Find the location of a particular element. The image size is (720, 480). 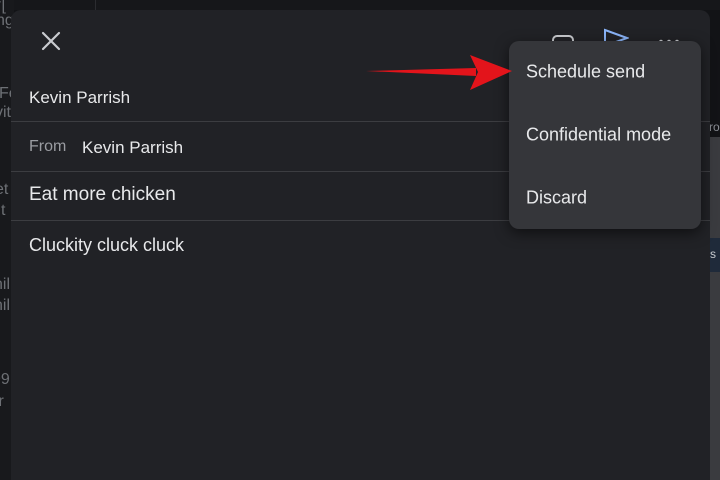

background-text-fragment: vit is located at coordinates (5, 112).